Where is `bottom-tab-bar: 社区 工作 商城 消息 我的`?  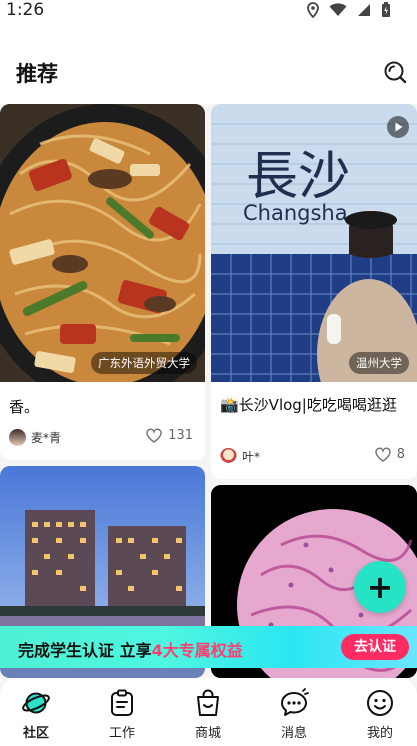 bottom-tab-bar: 社区 工作 商城 消息 我的 is located at coordinates (208, 712).